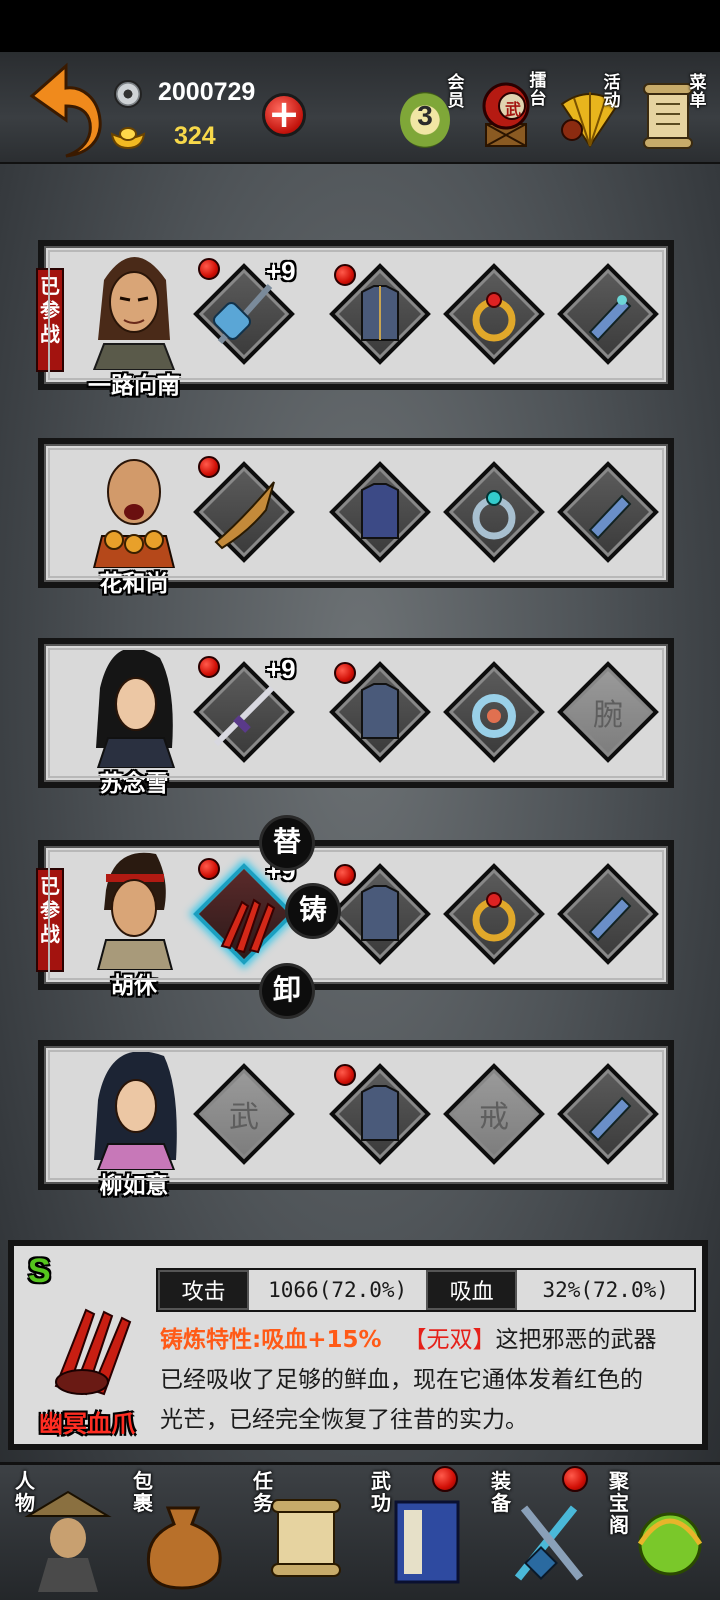 Image resolution: width=720 pixels, height=1600 pixels. I want to click on nav-bag-label: 包裹, so click(143, 1492).